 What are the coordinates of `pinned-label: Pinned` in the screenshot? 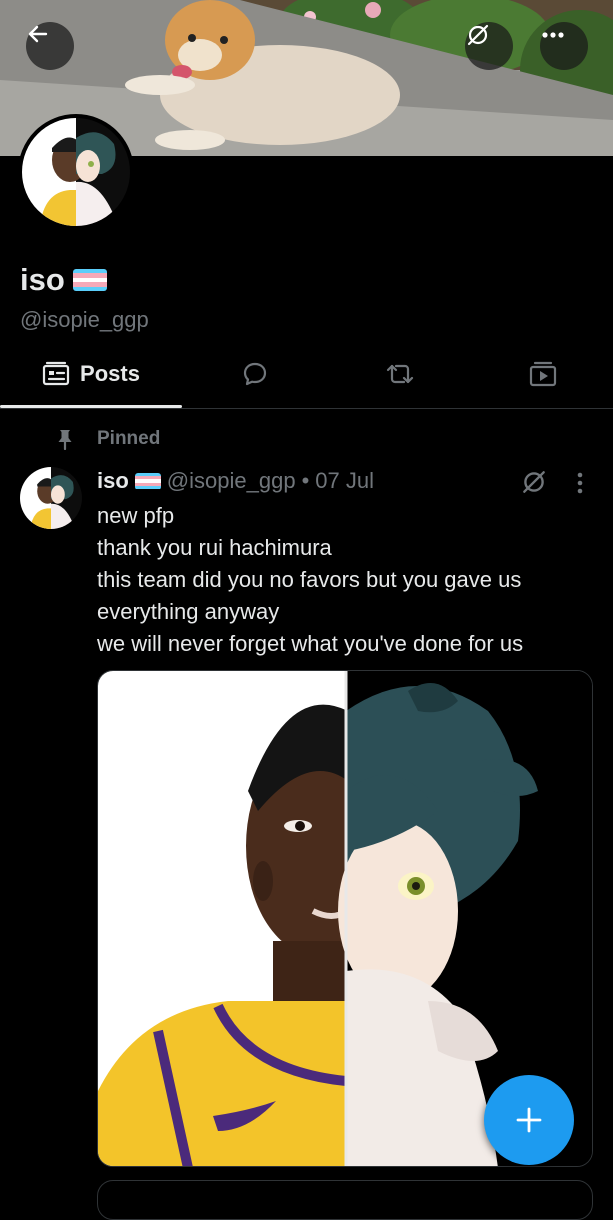 It's located at (129, 438).